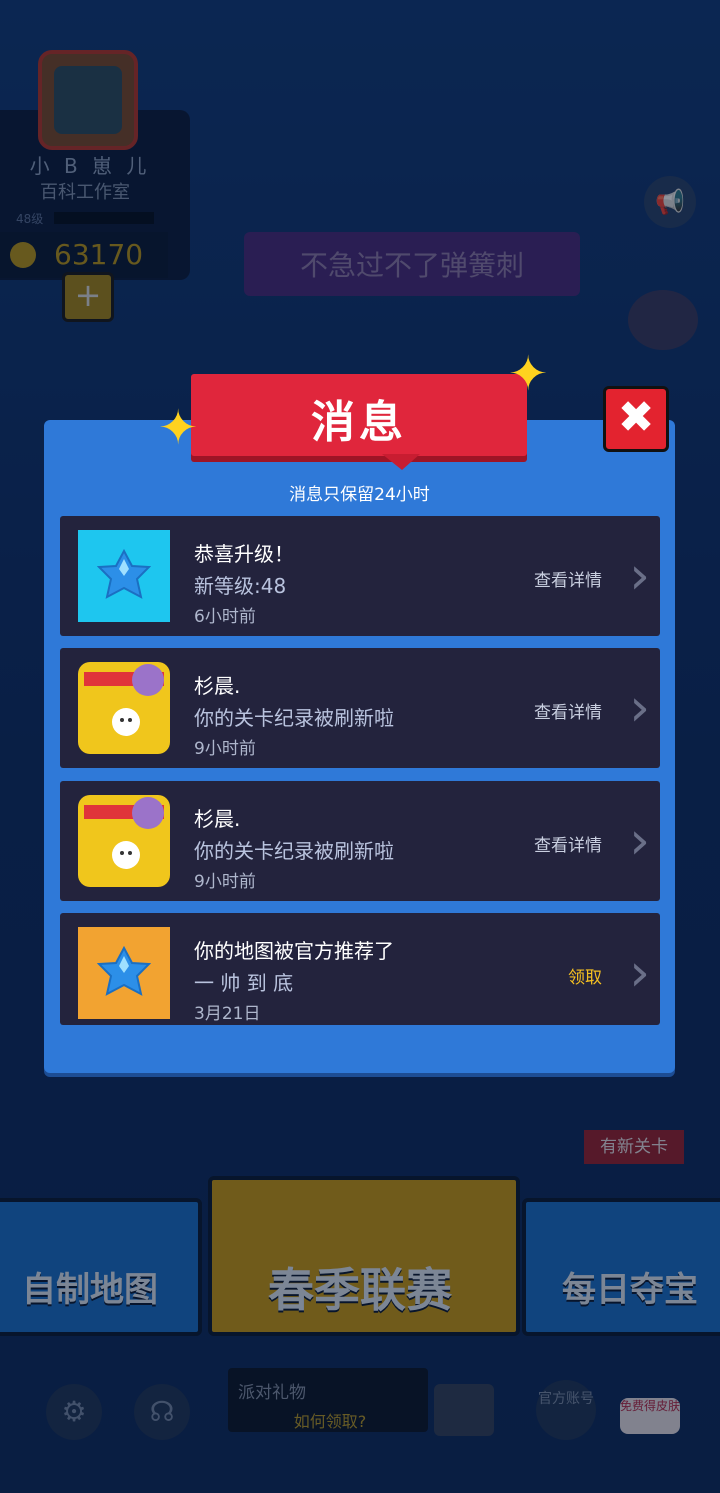 The width and height of the screenshot is (720, 1493). I want to click on message-time: 6小时前, so click(225, 617).